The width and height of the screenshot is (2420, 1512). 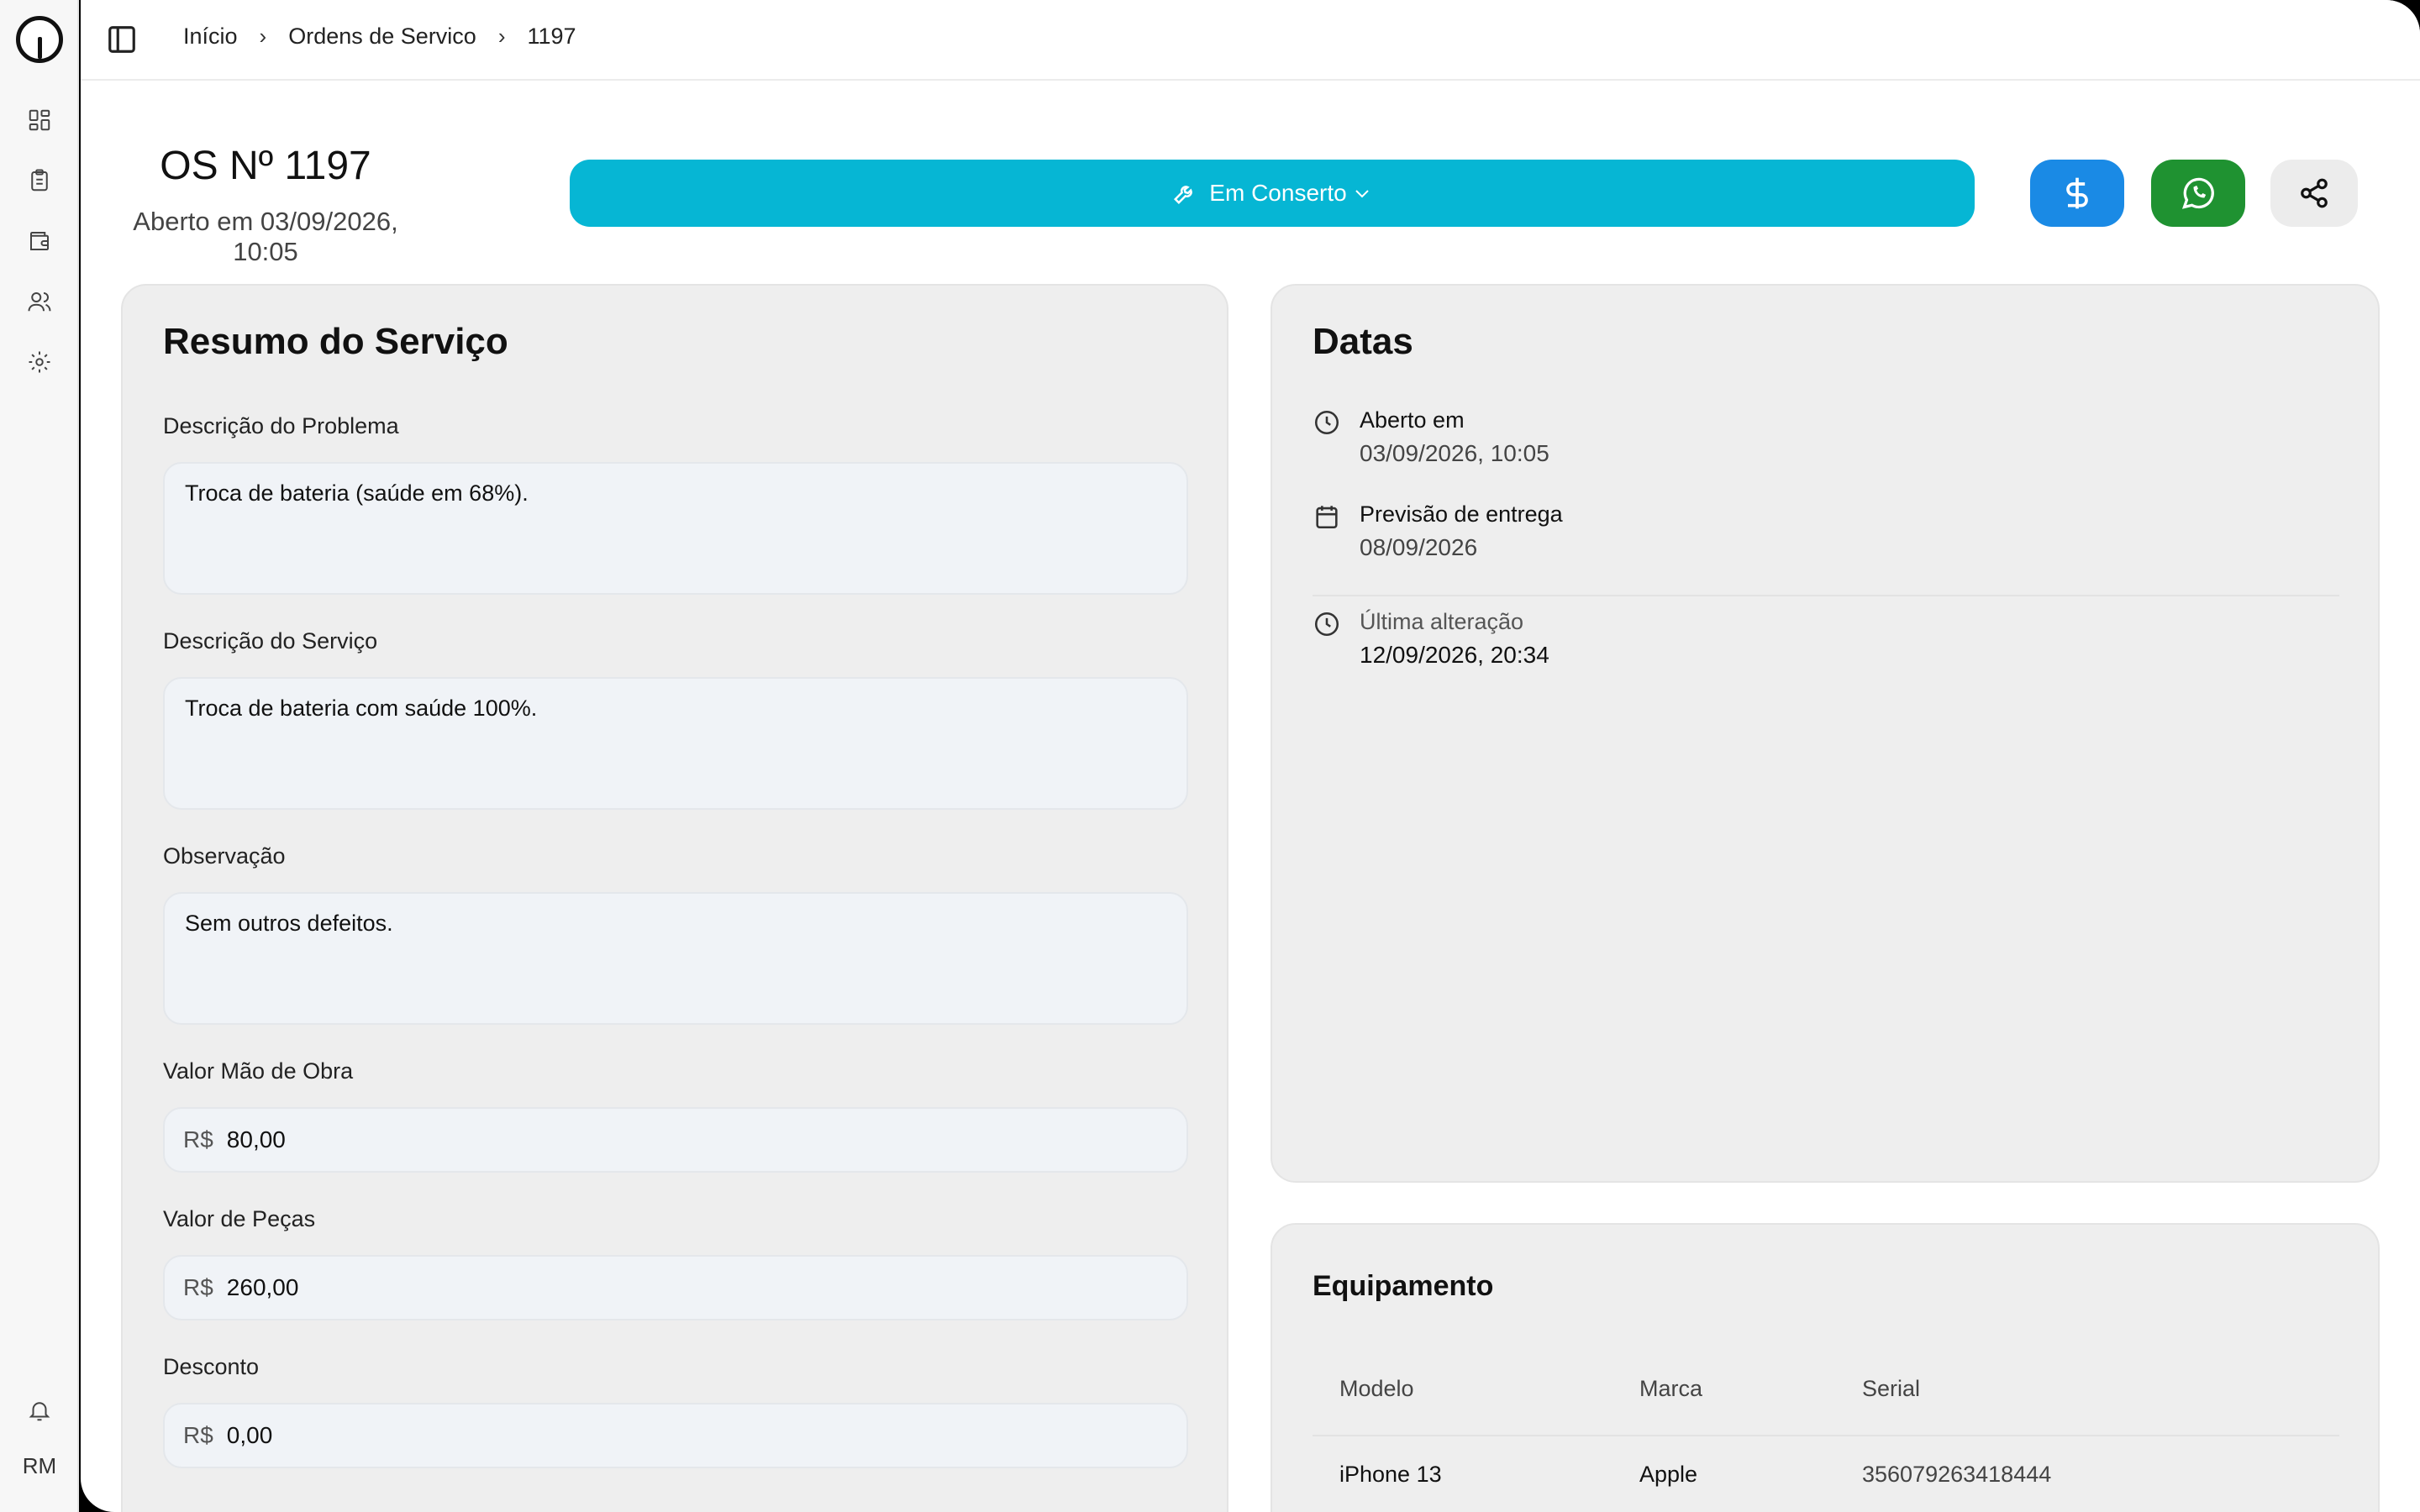 I want to click on status-dropdown: Em Conserto, so click(x=1272, y=193).